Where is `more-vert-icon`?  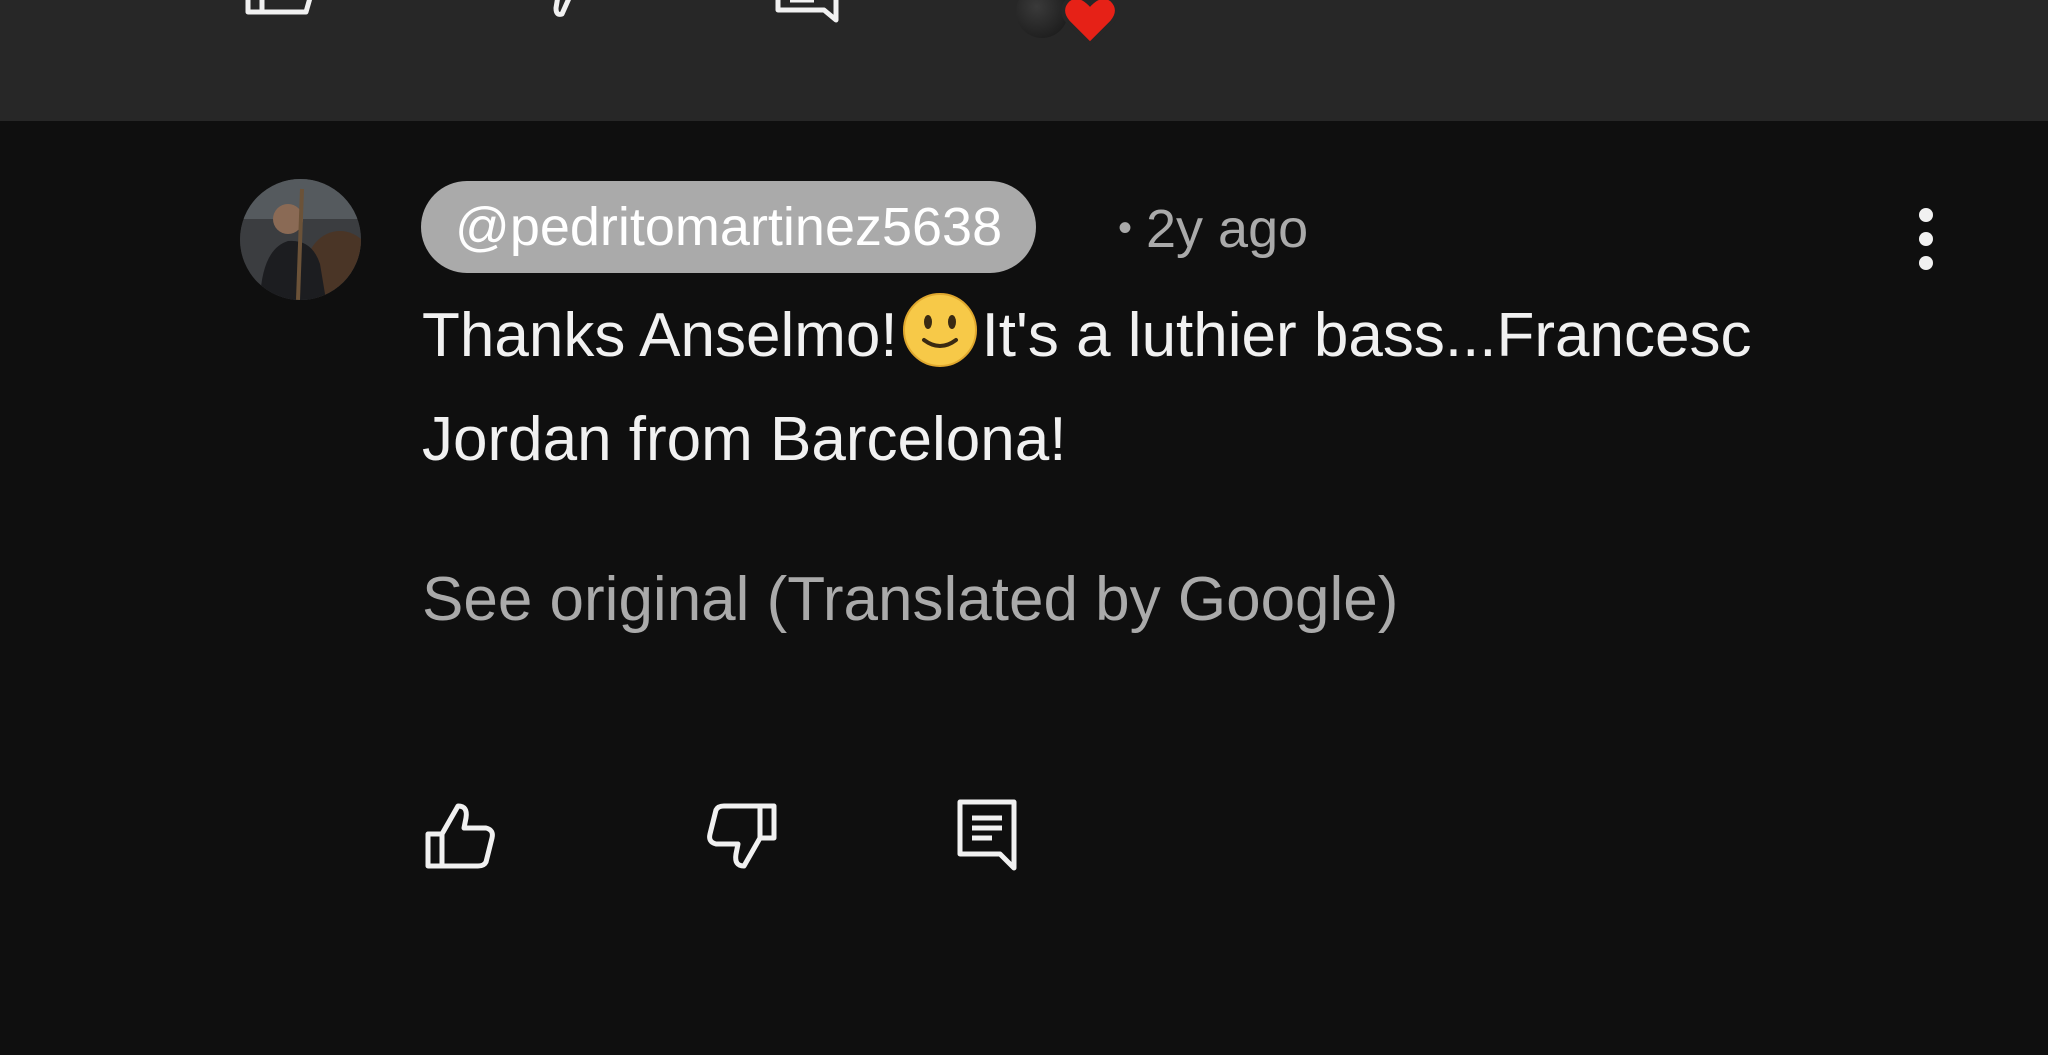
more-vert-icon is located at coordinates (1926, 239).